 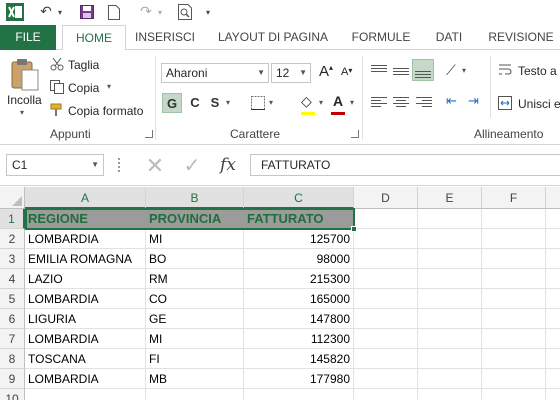 What do you see at coordinates (15, 12) in the screenshot?
I see `excel-logo-icon` at bounding box center [15, 12].